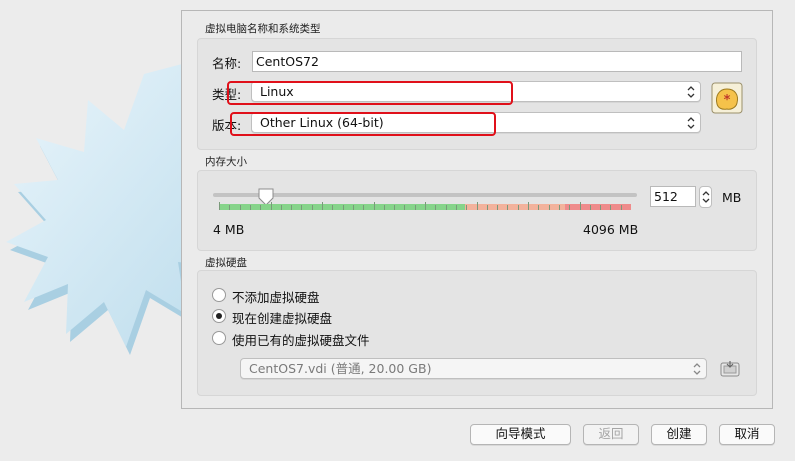  What do you see at coordinates (611, 434) in the screenshot?
I see `back-button: 返回` at bounding box center [611, 434].